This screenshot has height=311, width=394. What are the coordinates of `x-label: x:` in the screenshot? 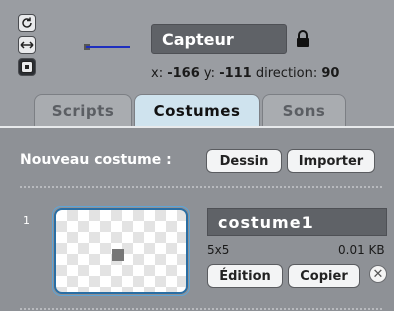 It's located at (157, 73).